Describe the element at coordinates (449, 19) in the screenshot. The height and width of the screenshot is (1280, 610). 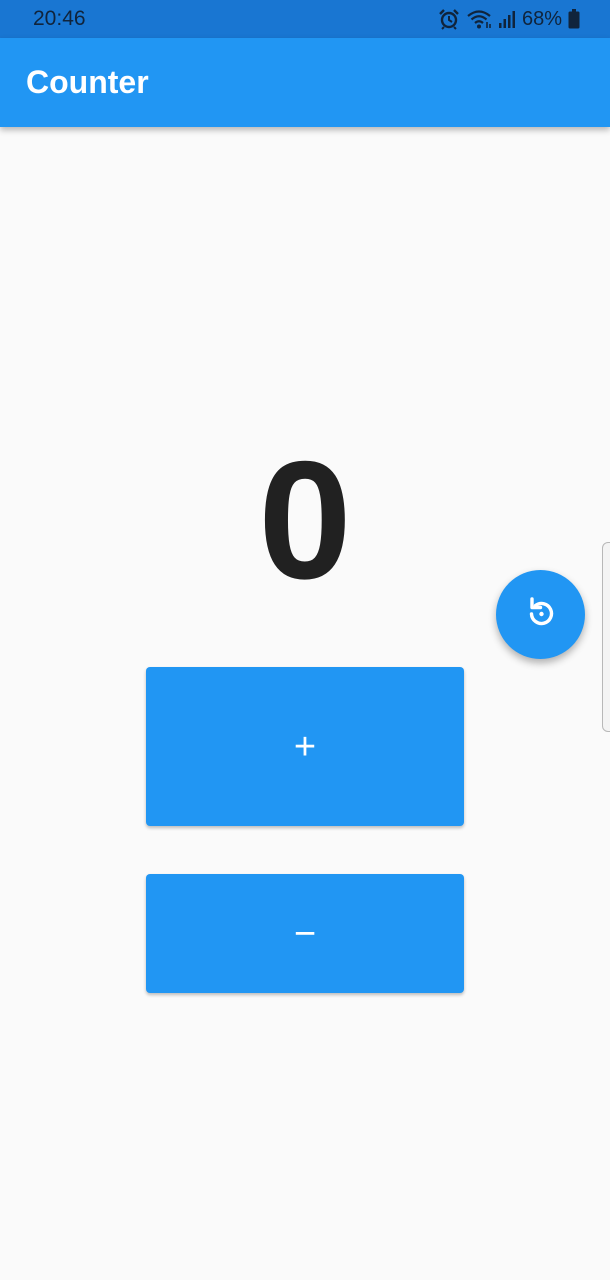
I see `alarm-icon` at that location.